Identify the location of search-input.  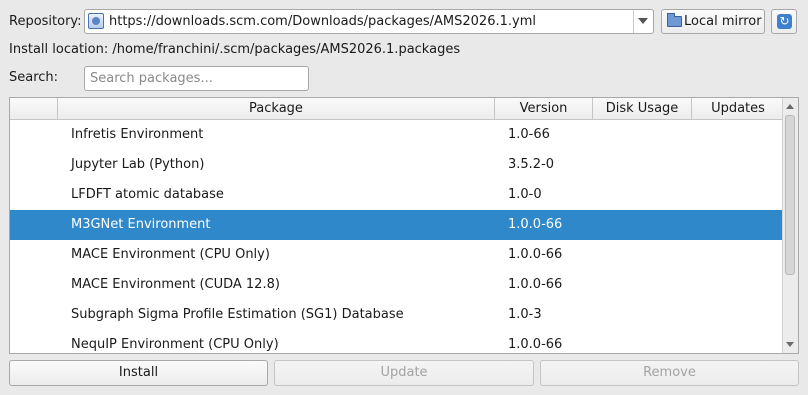
(196, 78).